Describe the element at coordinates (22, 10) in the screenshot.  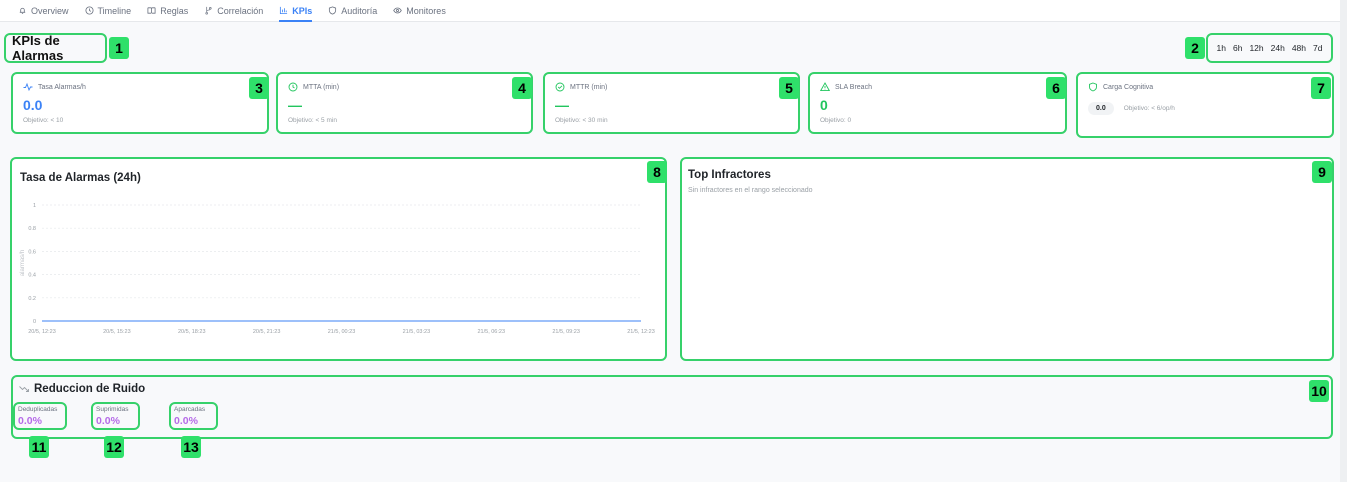
I see `bell-icon` at that location.